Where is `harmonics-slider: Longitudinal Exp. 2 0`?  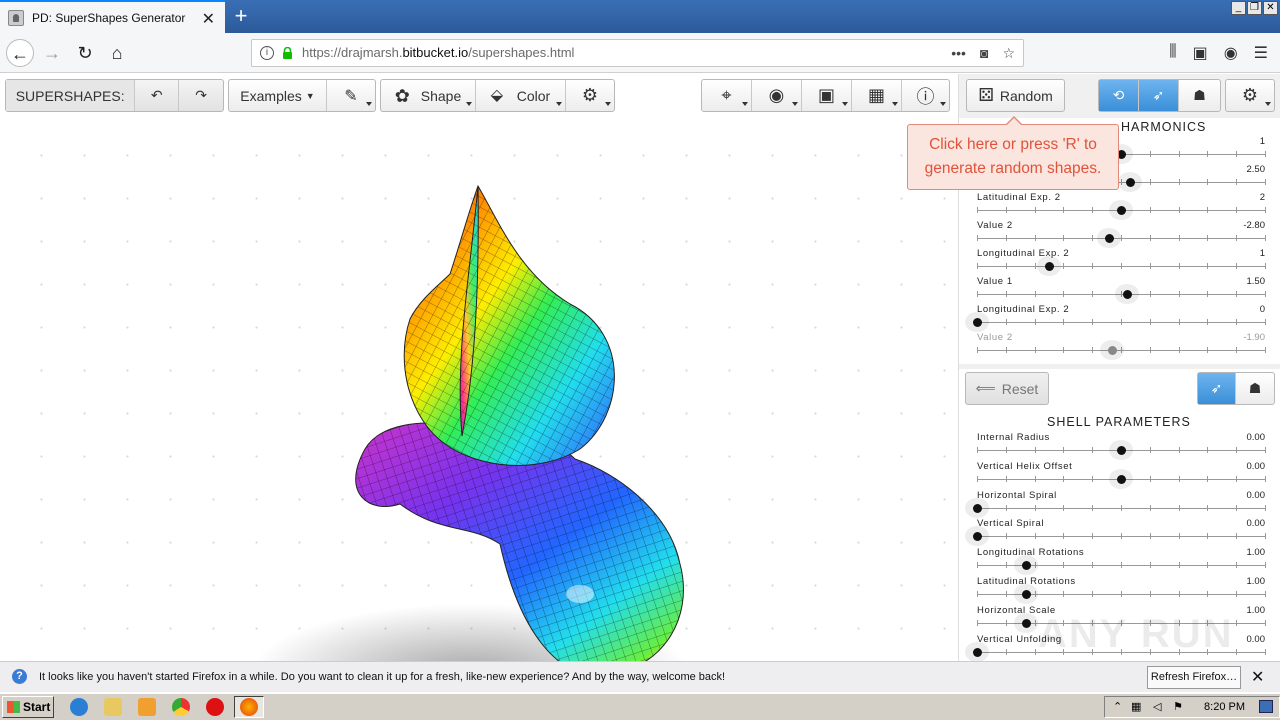
harmonics-slider: Longitudinal Exp. 2 0 is located at coordinates (1115, 318).